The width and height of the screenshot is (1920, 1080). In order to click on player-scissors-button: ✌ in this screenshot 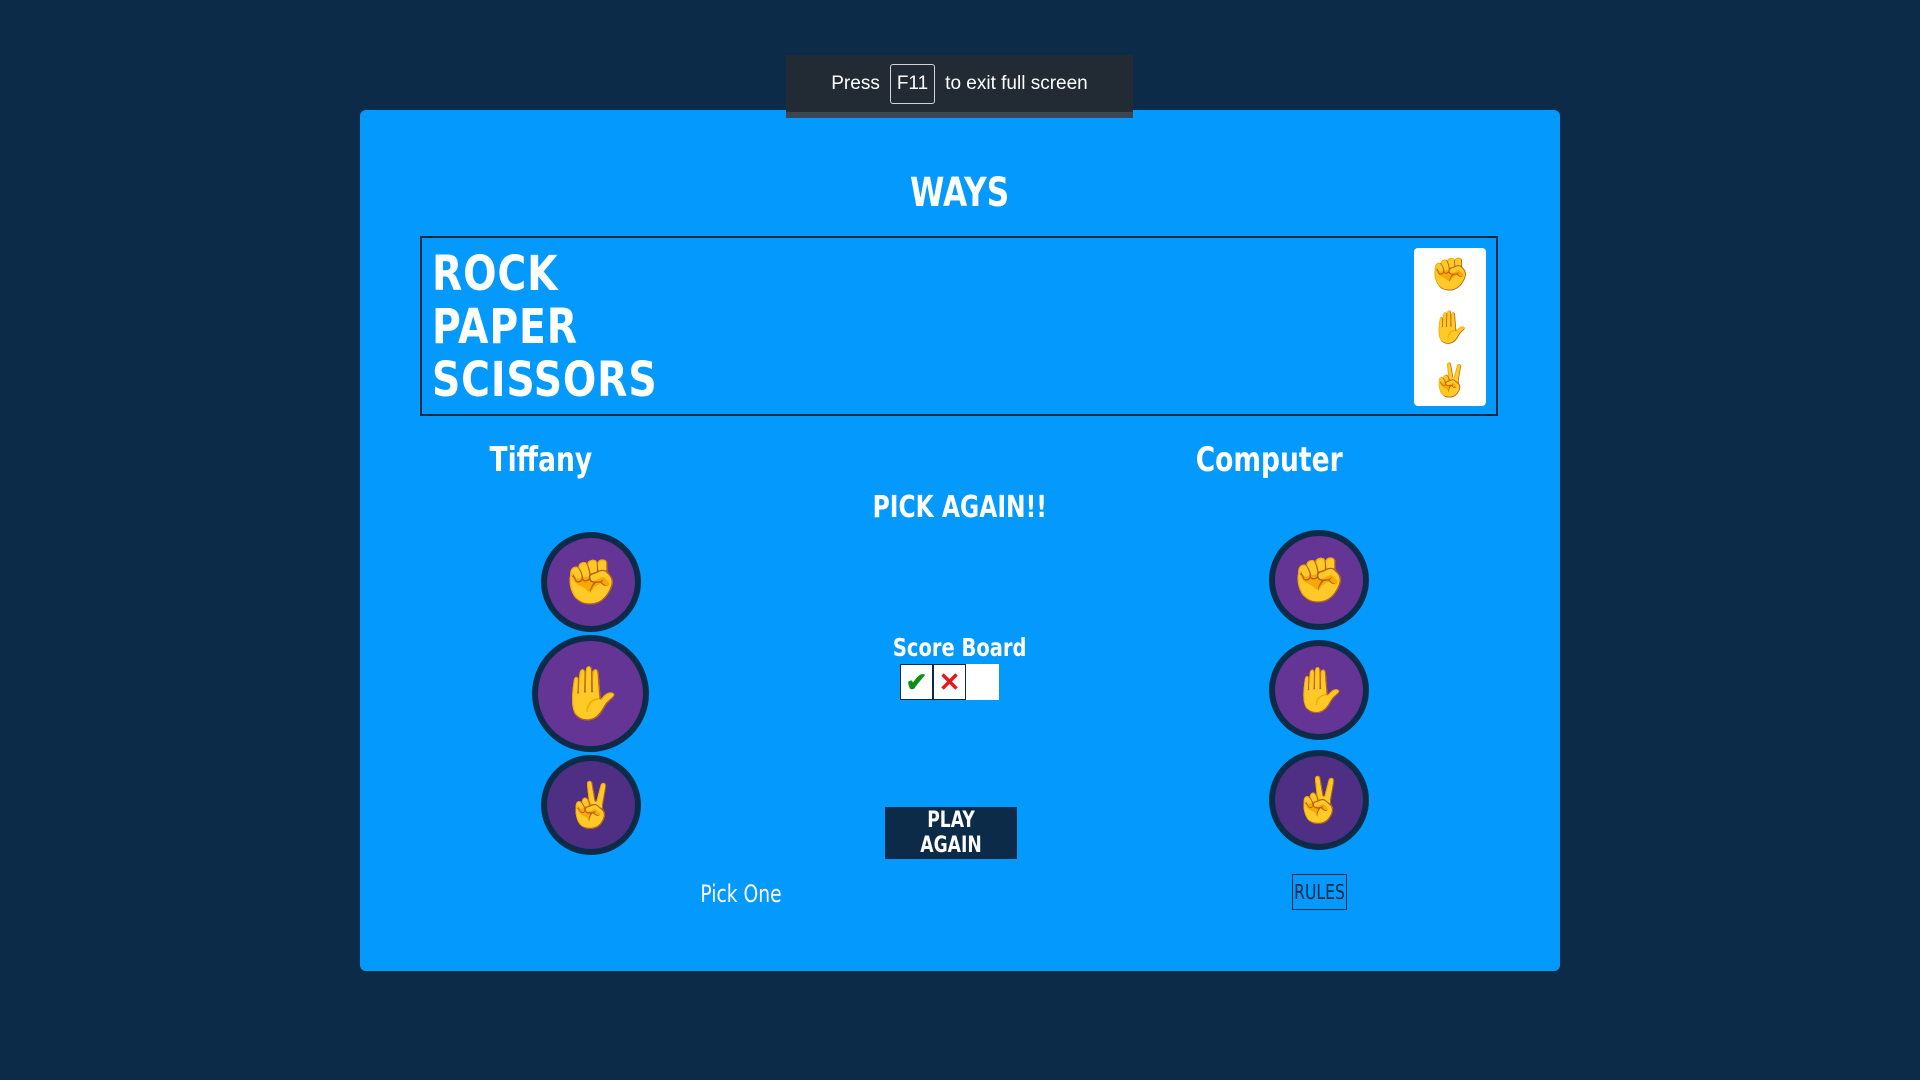, I will do `click(591, 805)`.